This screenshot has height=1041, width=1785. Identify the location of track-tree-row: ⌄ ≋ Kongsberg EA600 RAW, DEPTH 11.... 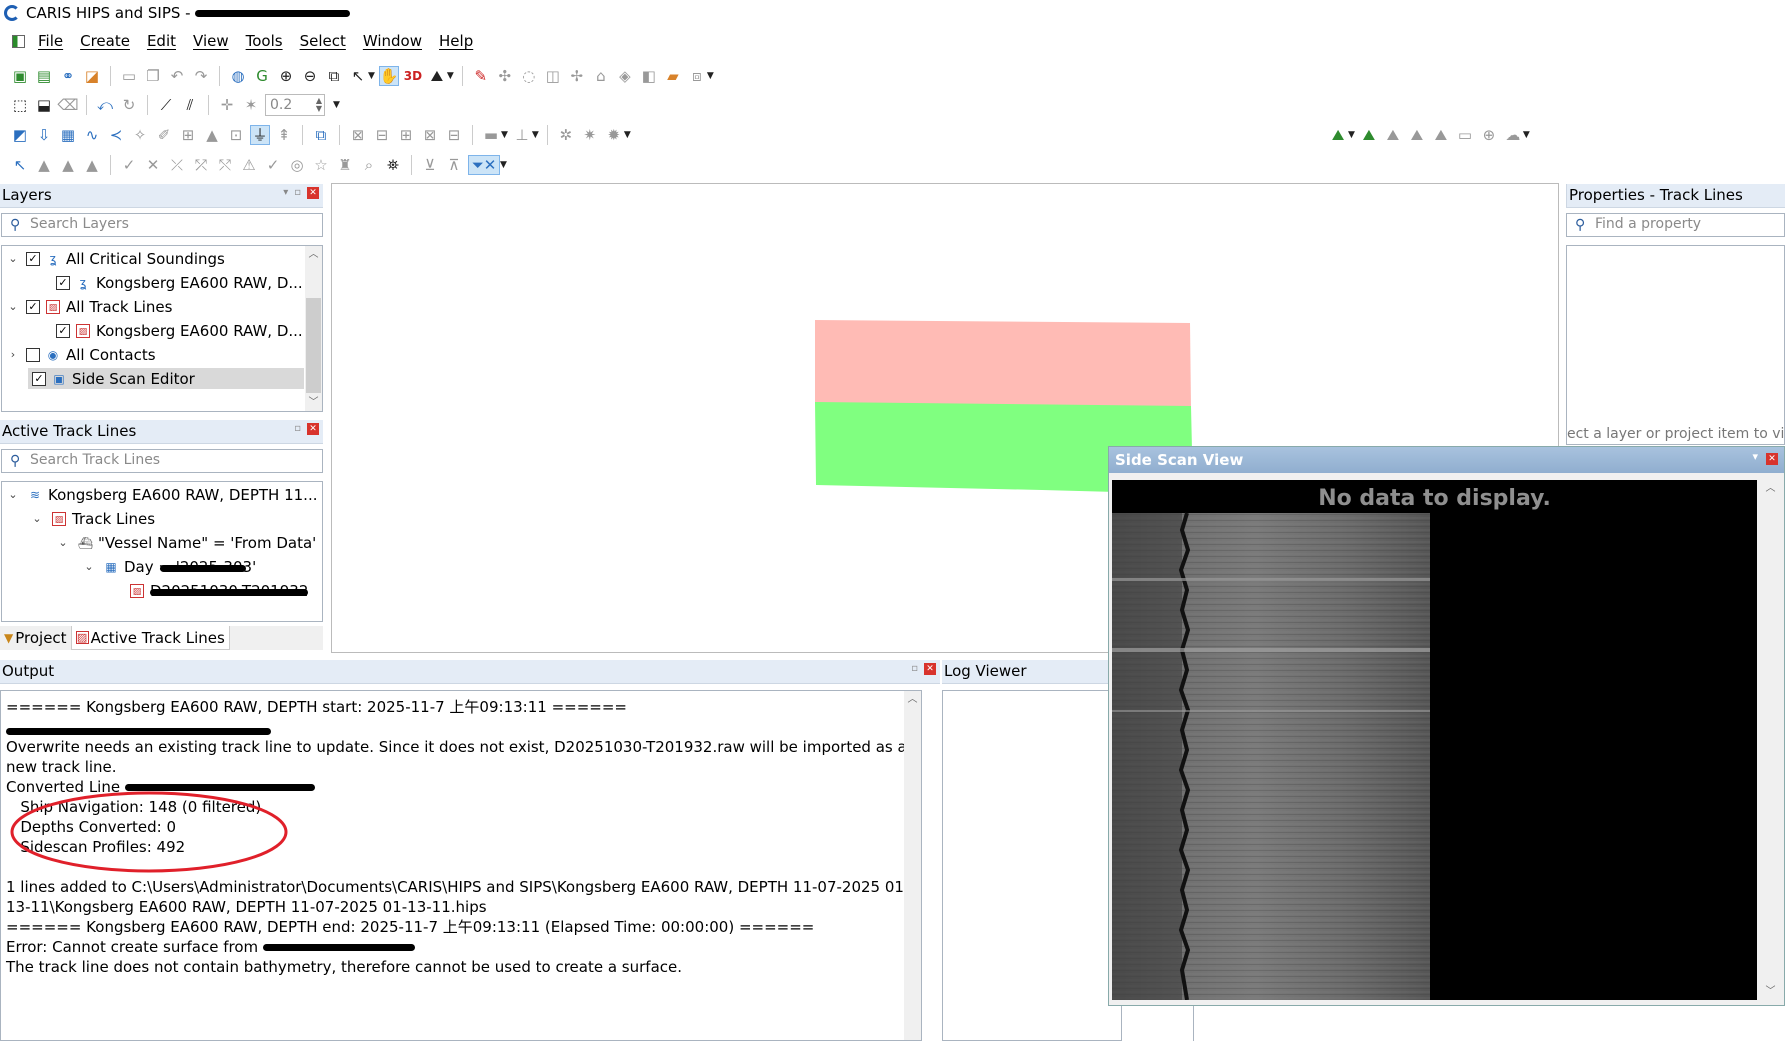
(161, 494).